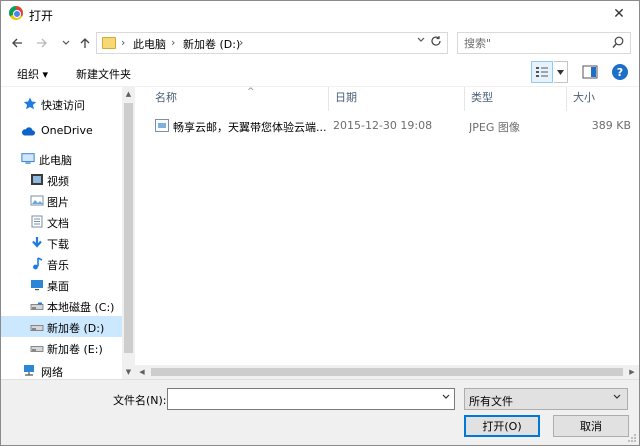 Image resolution: width=640 pixels, height=446 pixels. I want to click on view-options-dropdown, so click(561, 72).